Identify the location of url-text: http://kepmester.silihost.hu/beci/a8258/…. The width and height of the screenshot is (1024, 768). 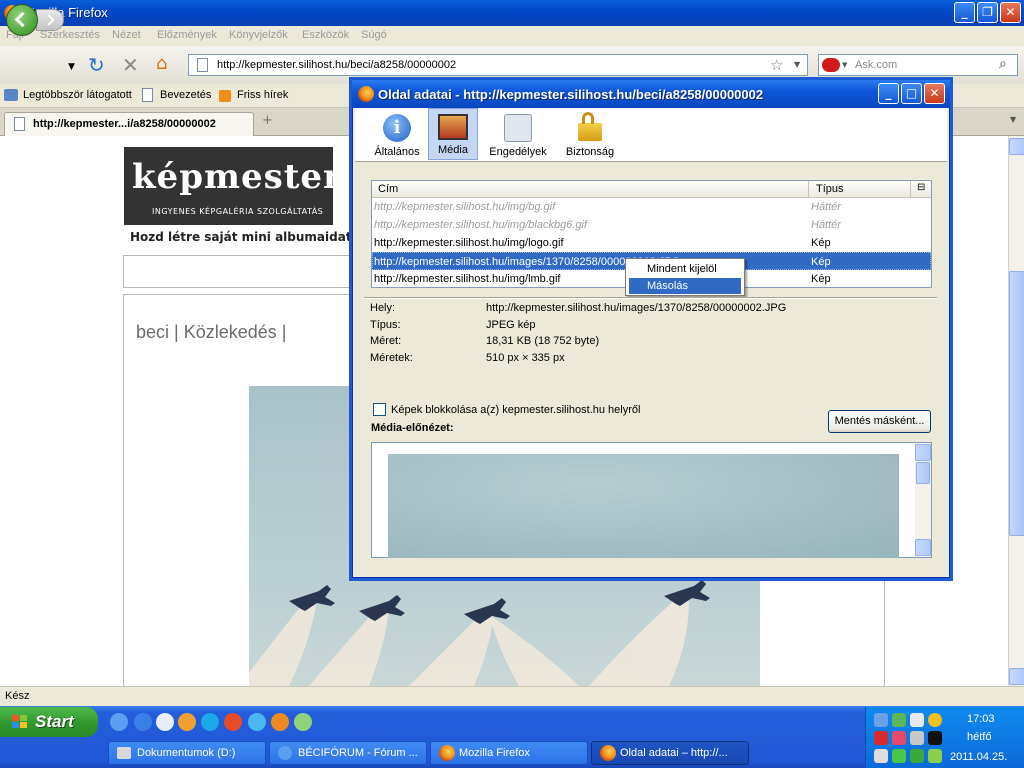
(337, 65).